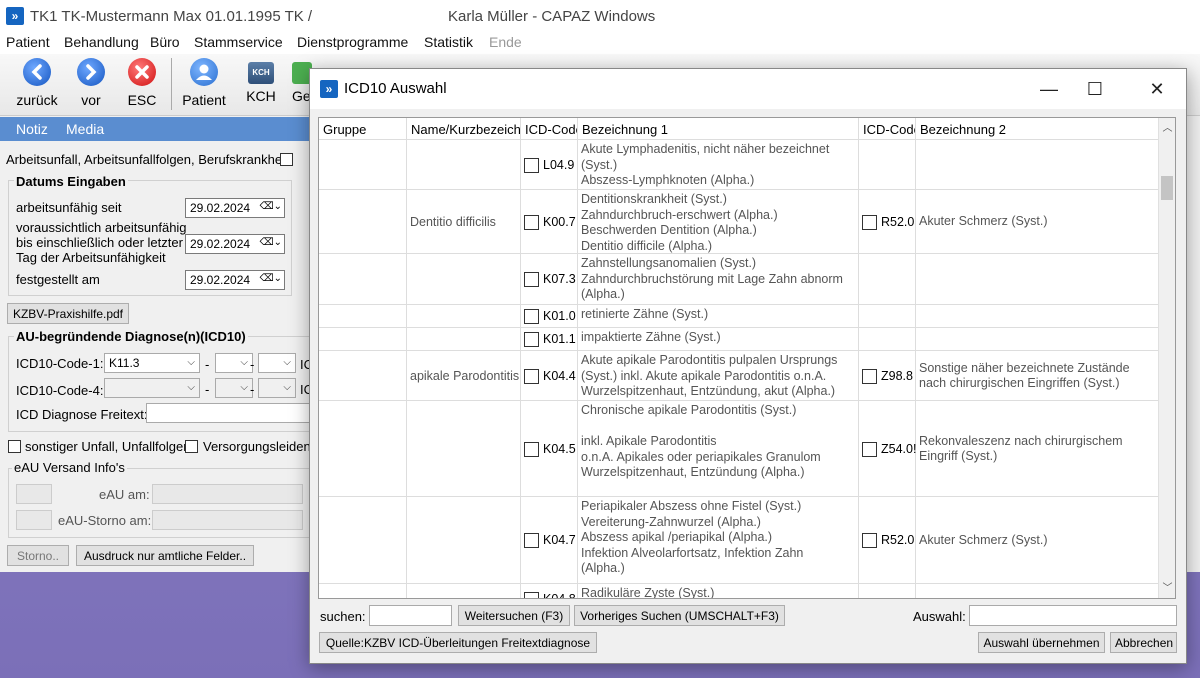  What do you see at coordinates (718, 129) in the screenshot?
I see `col-bezeichnung-1: Bezeichnung 1` at bounding box center [718, 129].